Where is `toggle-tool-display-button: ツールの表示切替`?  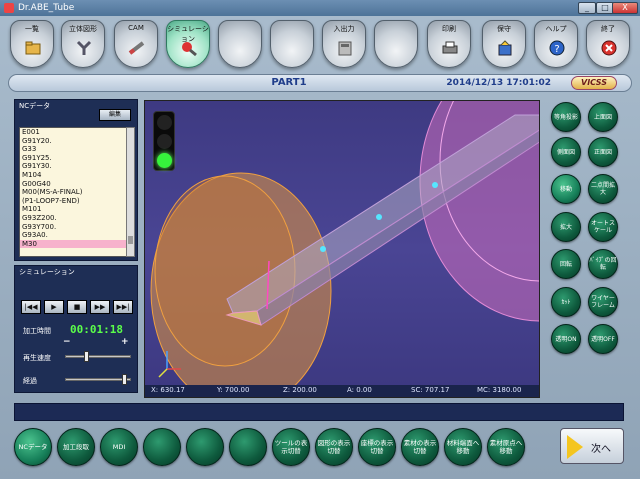
toggle-tool-display-button: ツールの表示切替 is located at coordinates (291, 447).